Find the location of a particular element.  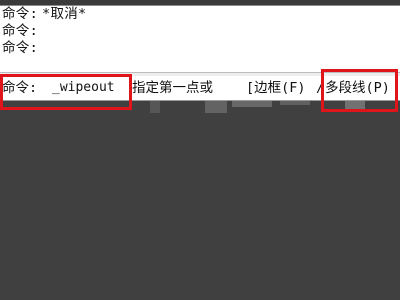

history-line: 命令: *取消* is located at coordinates (44, 14).